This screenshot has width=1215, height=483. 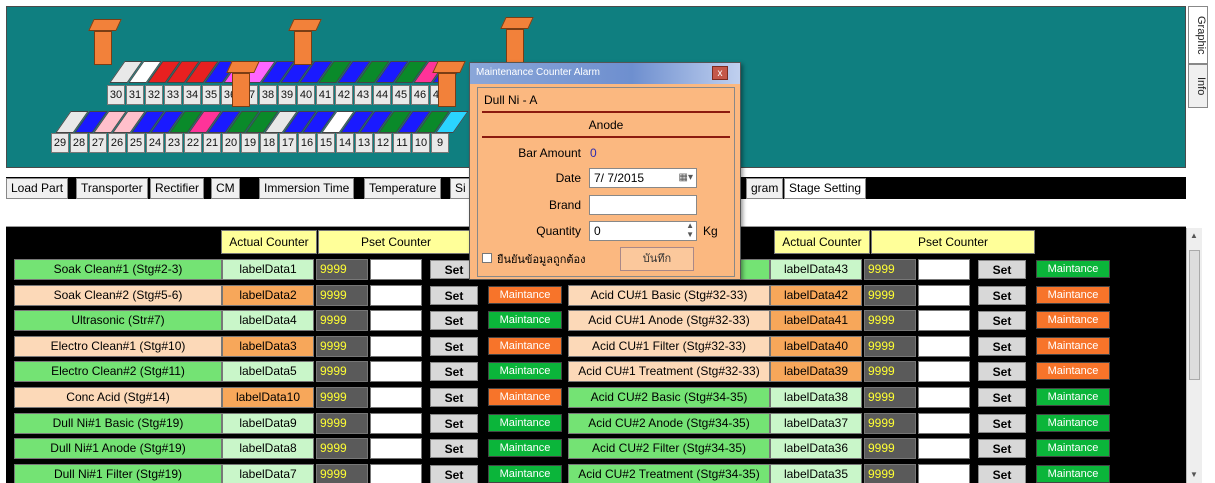 What do you see at coordinates (116, 95) in the screenshot?
I see `tank-number: 30` at bounding box center [116, 95].